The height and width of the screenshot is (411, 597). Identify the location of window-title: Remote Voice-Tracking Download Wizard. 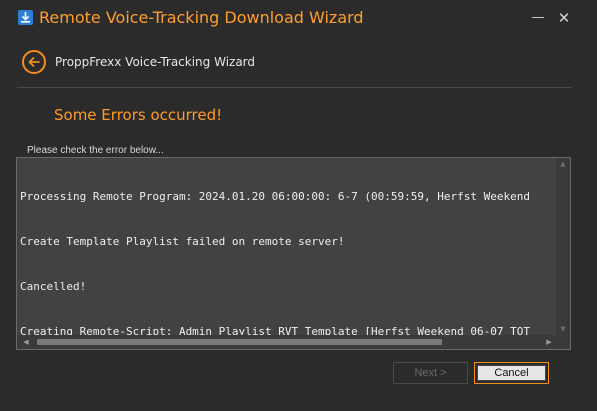
(201, 17).